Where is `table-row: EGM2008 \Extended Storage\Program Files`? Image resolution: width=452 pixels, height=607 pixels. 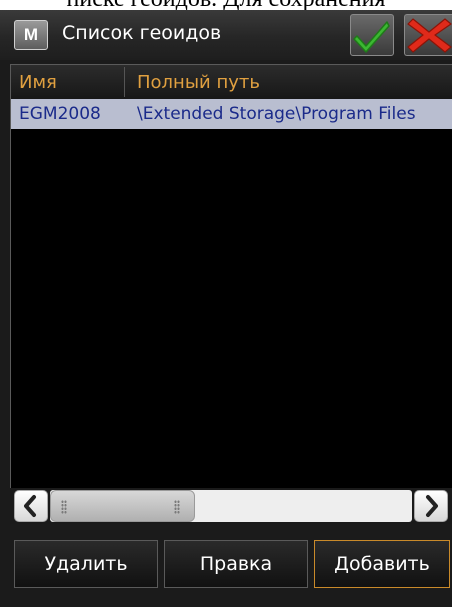
table-row: EGM2008 \Extended Storage\Program Files is located at coordinates (231, 114).